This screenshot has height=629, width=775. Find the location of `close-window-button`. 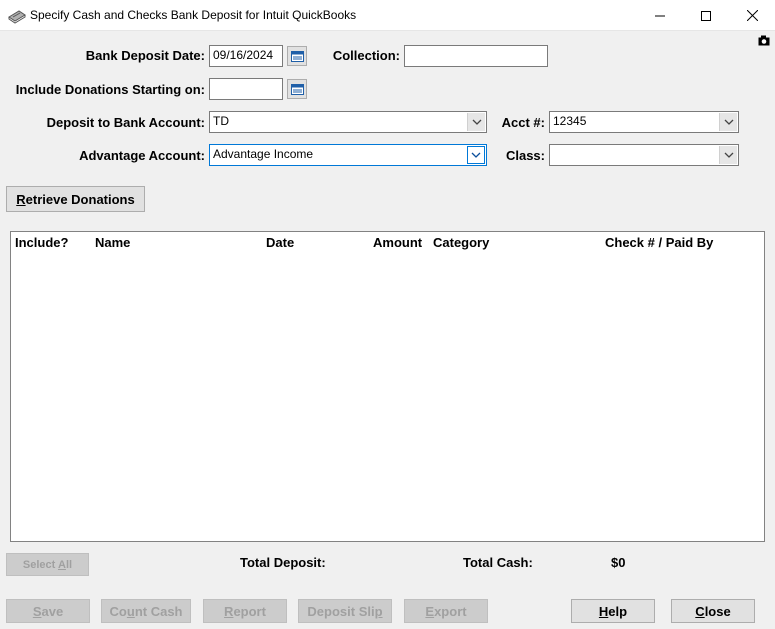

close-window-button is located at coordinates (752, 15).